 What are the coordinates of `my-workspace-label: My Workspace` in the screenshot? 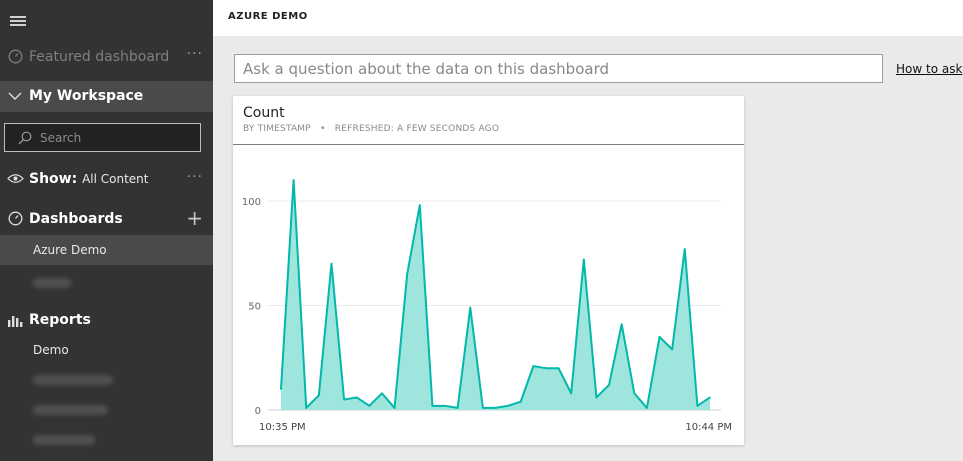 It's located at (86, 96).